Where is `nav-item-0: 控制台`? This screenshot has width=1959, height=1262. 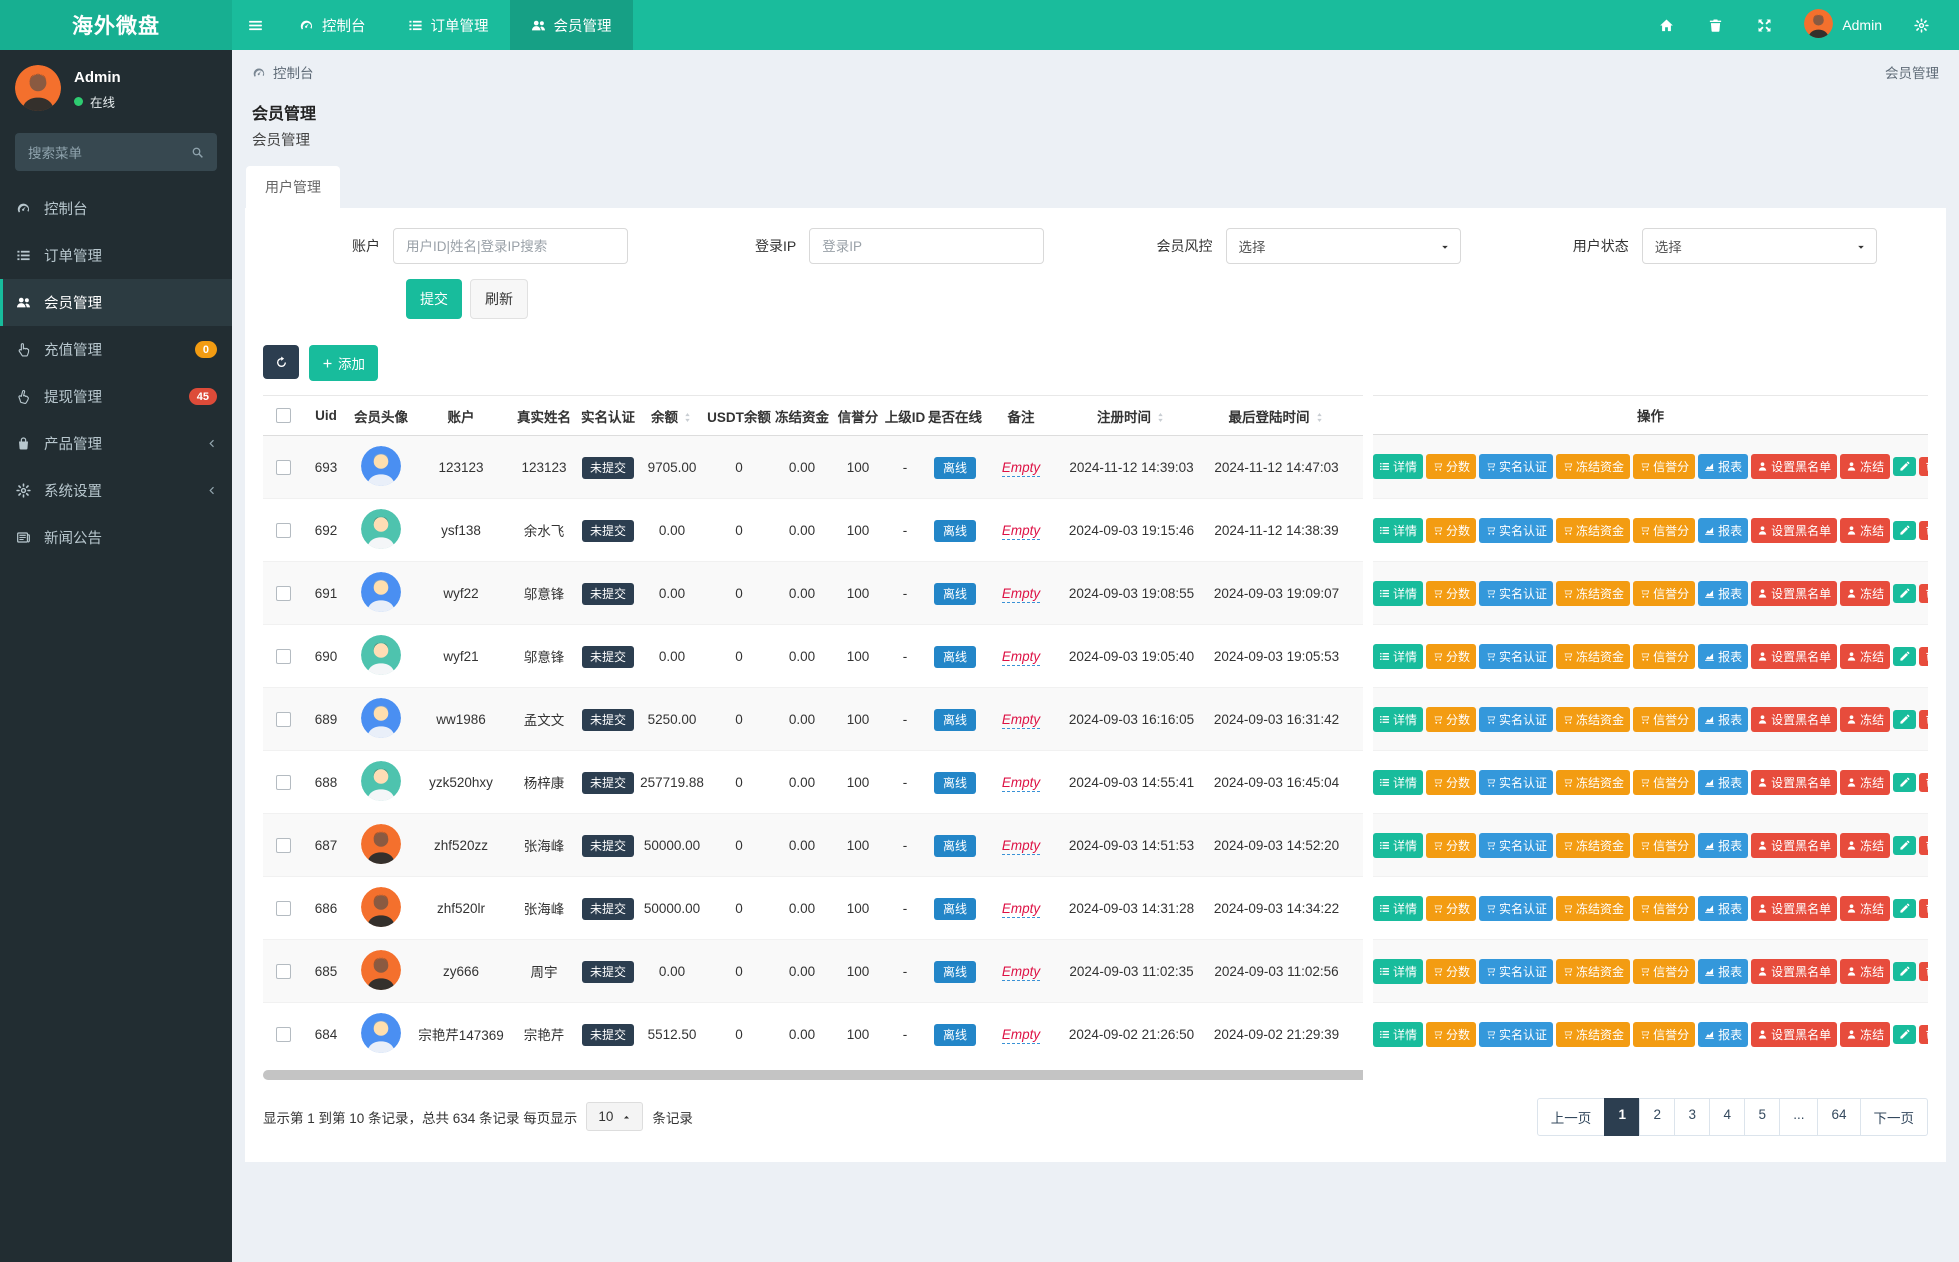
nav-item-0: 控制台 is located at coordinates (332, 25).